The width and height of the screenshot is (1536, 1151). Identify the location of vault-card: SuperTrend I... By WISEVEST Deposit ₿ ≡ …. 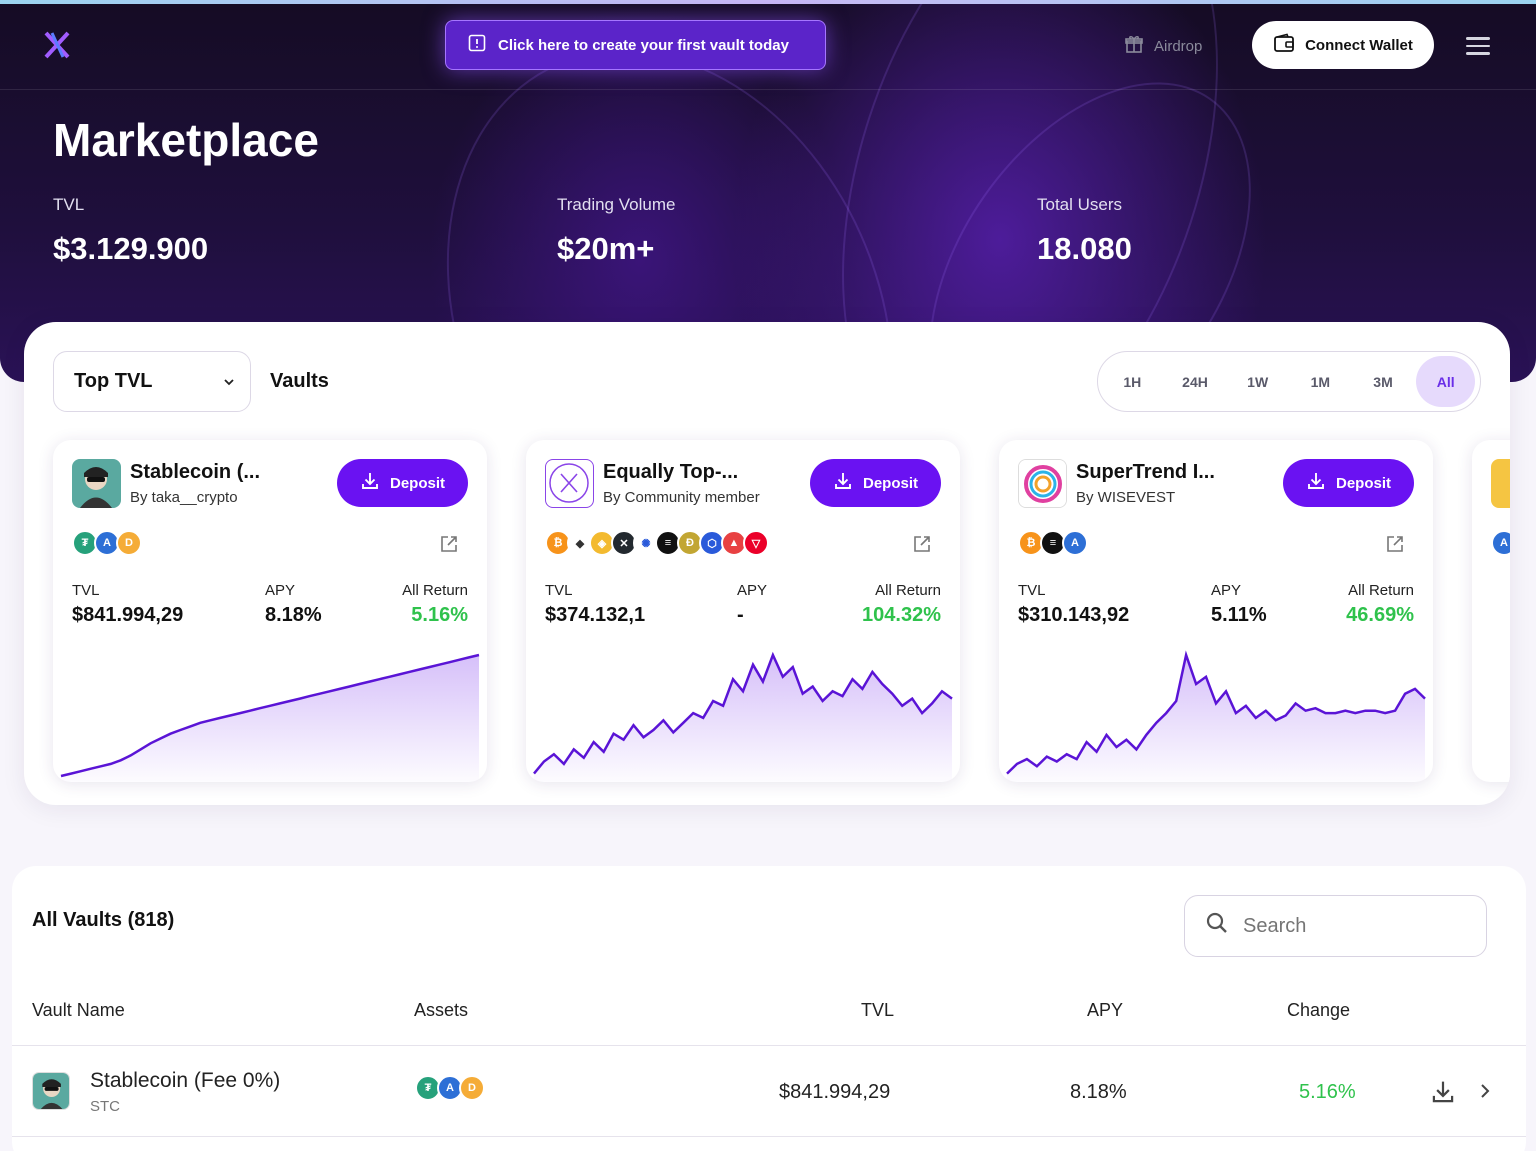
(1216, 611).